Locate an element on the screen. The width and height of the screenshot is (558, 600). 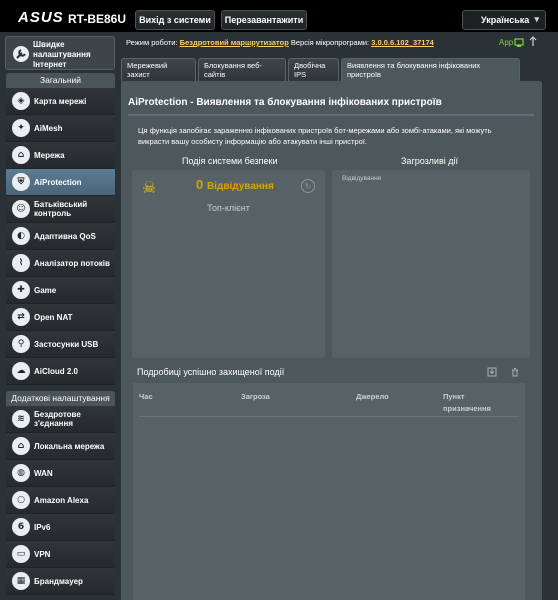
menu-section-general: Загальний is located at coordinates (60, 80).